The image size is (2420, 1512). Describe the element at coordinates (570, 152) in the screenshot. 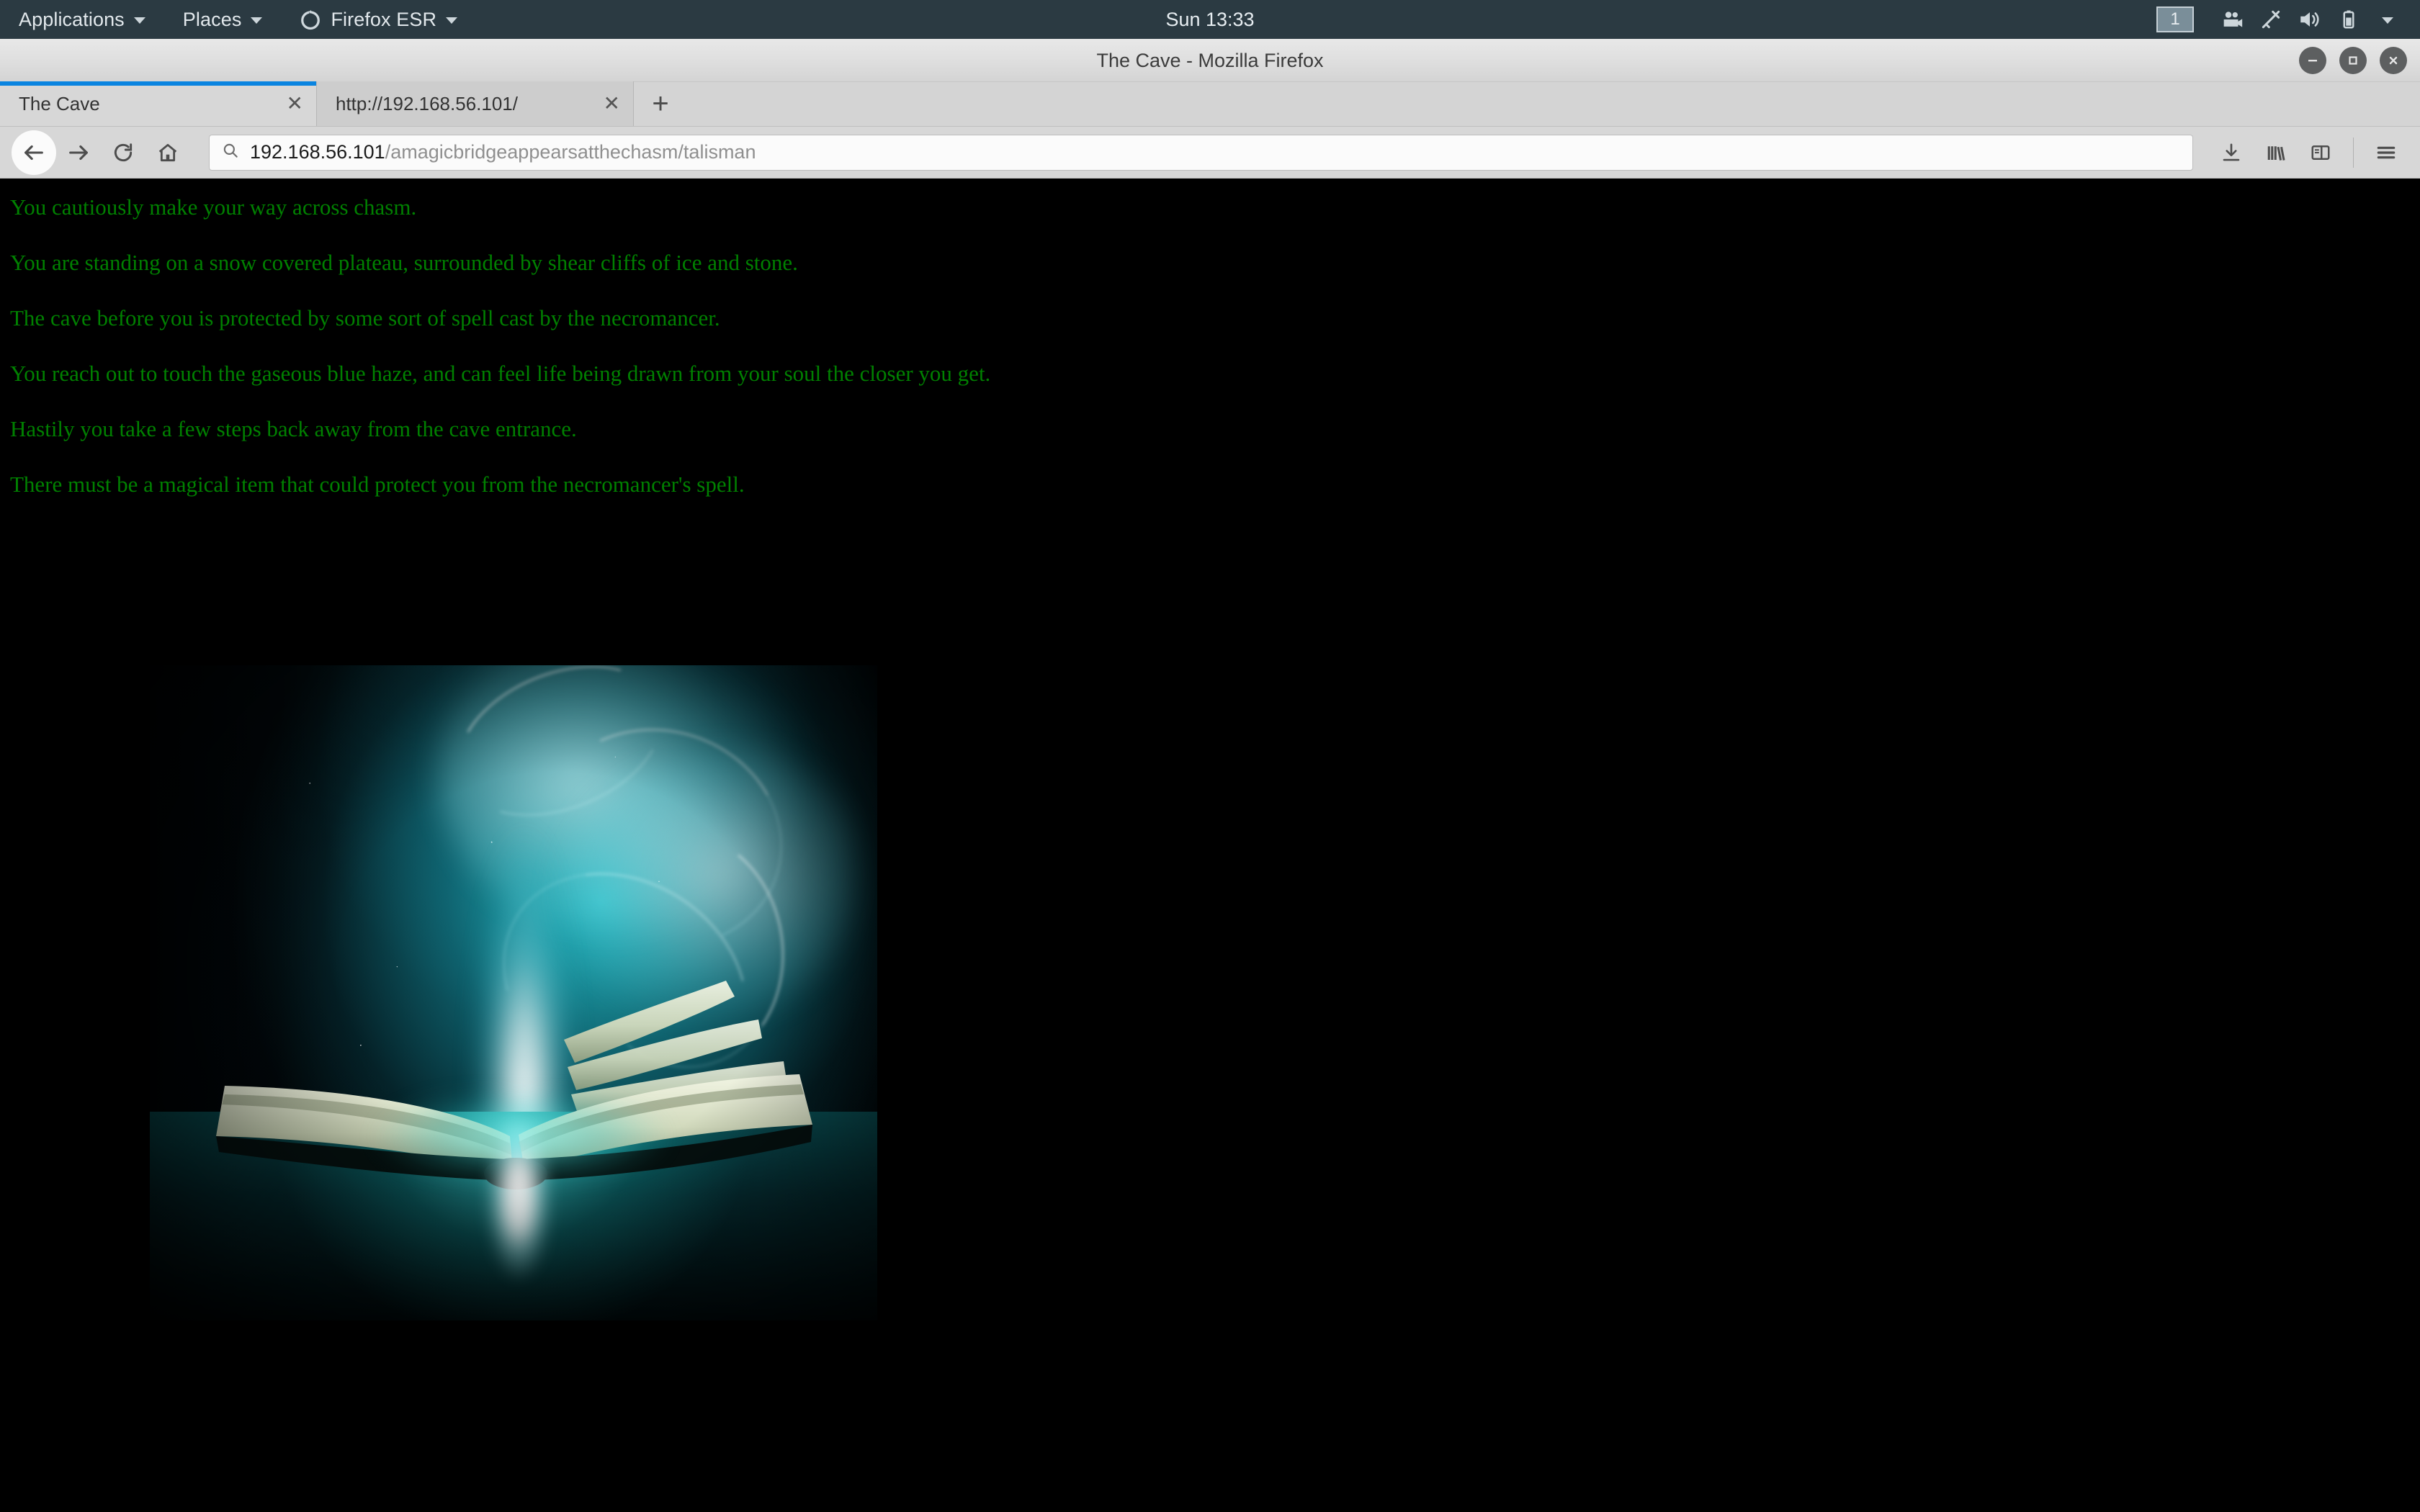

I see `url-path: /amagicbridgeappearsatthechasm/talisman` at that location.